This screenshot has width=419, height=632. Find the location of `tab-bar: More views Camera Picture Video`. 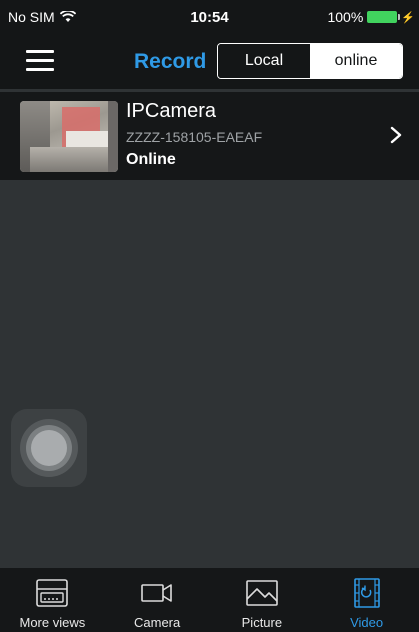

tab-bar: More views Camera Picture Video is located at coordinates (209, 600).